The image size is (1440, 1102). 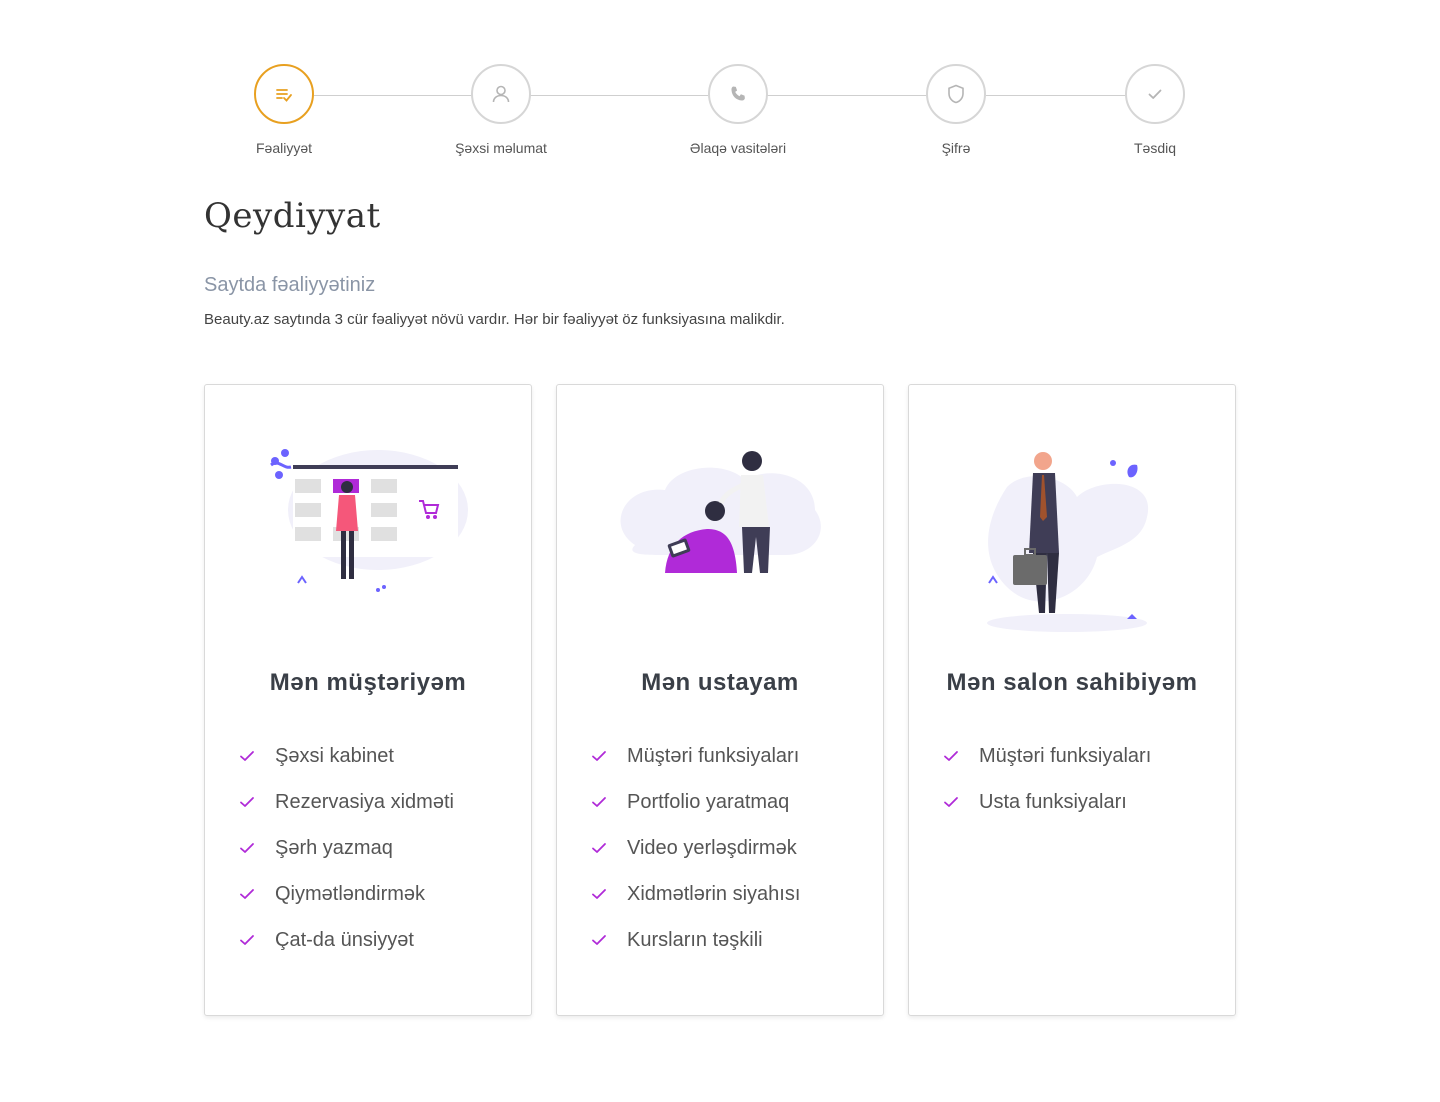 What do you see at coordinates (712, 847) in the screenshot?
I see `feature-label: Video yerləşdirmək` at bounding box center [712, 847].